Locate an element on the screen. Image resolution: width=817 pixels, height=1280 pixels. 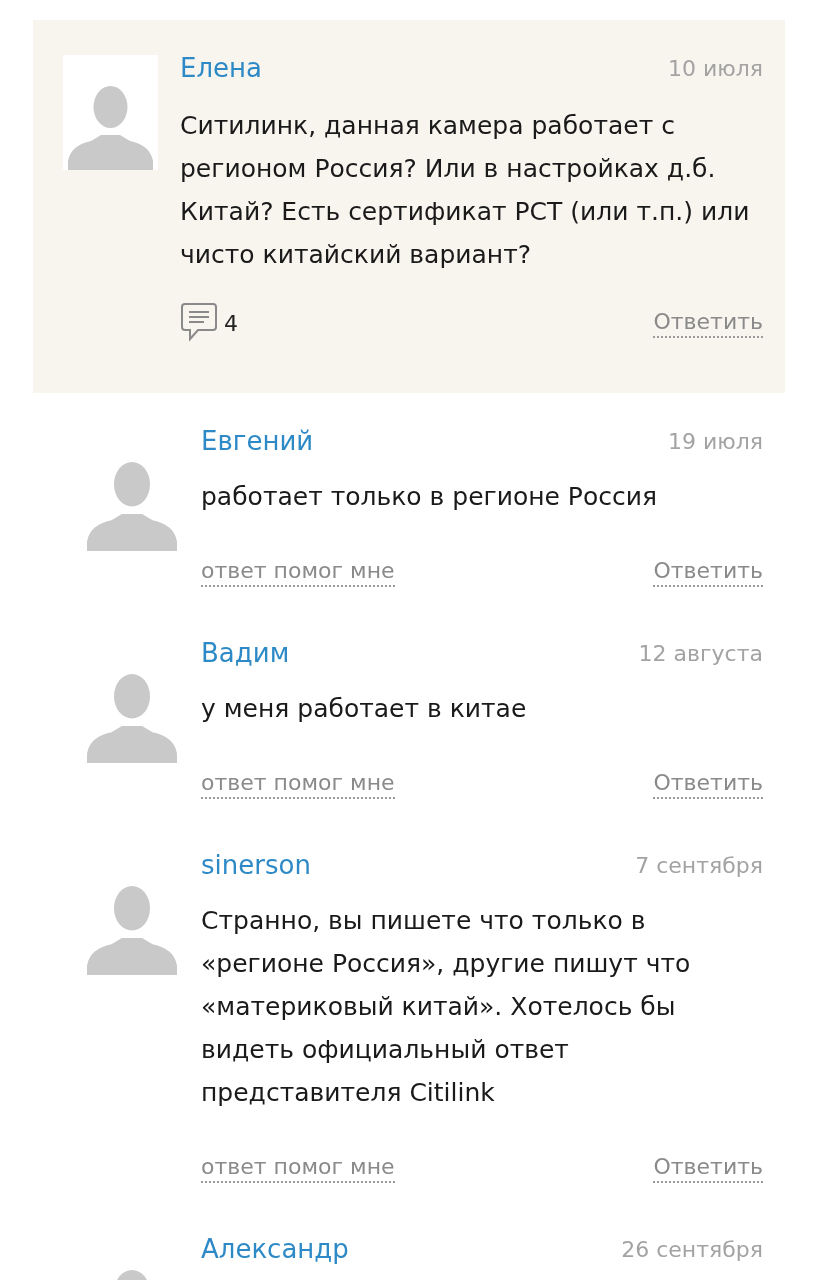
comment-text: у меня работает в китае is located at coordinates (364, 709).